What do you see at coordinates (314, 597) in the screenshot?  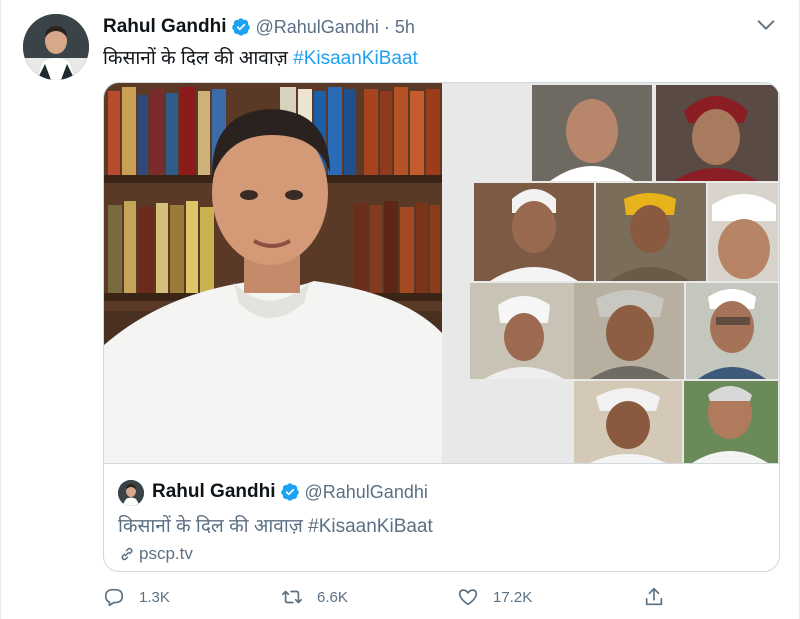 I see `retweet-button: 6.6K` at bounding box center [314, 597].